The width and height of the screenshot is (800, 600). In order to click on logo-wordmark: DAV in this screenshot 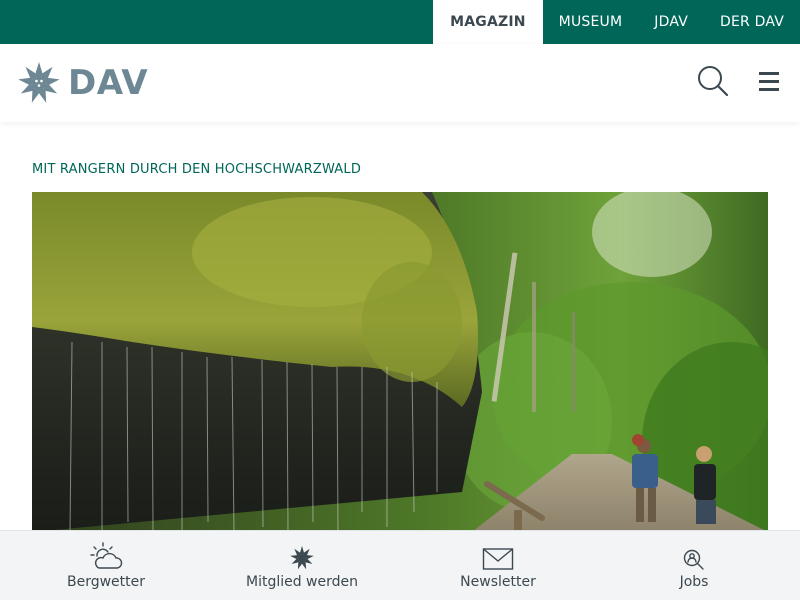, I will do `click(108, 83)`.